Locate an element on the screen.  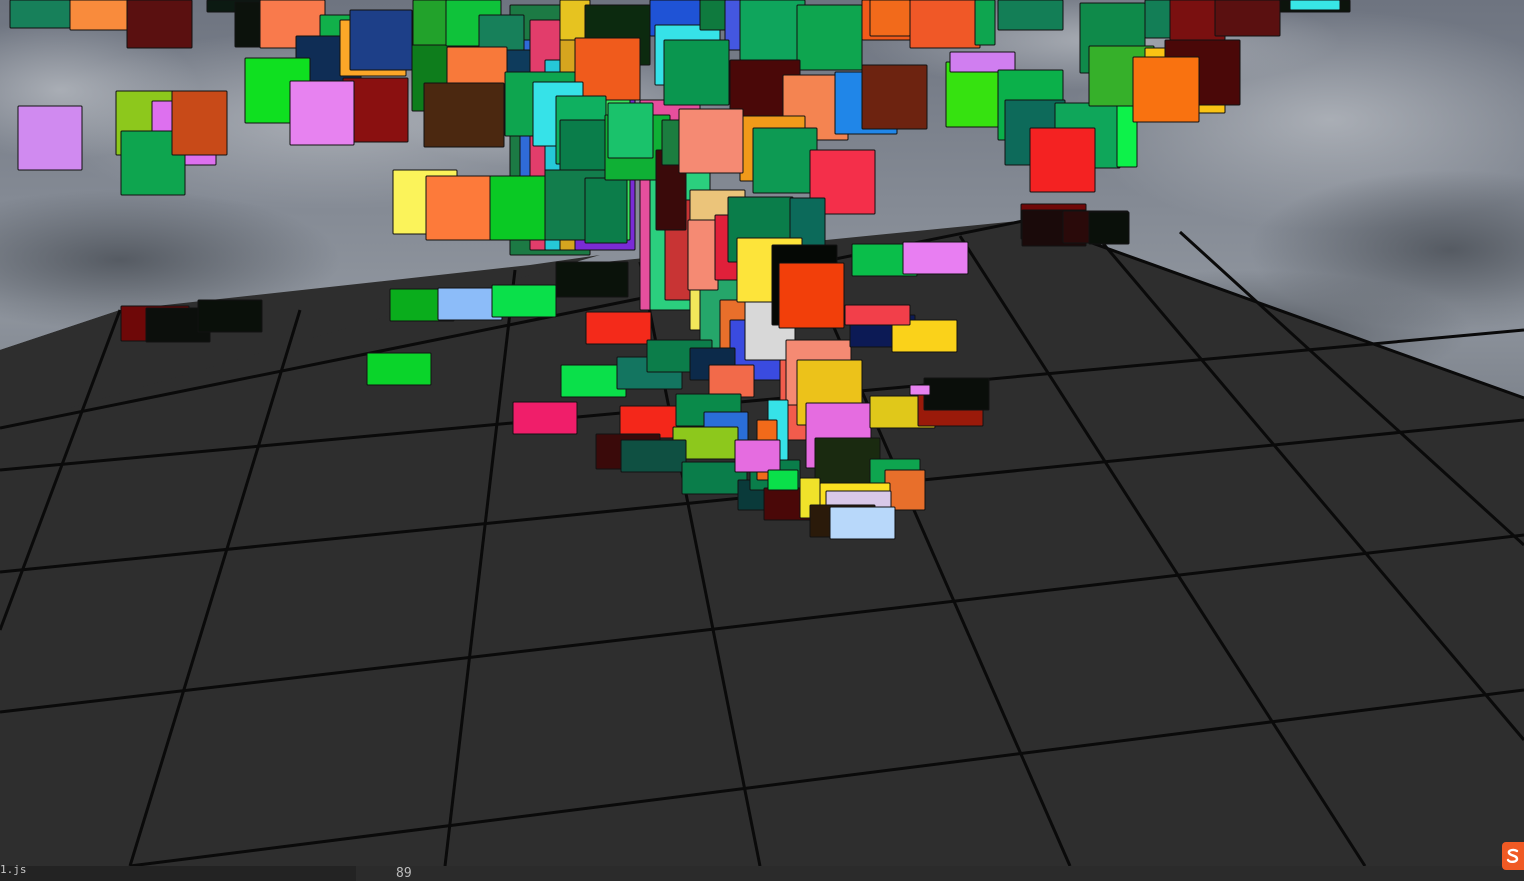
status-bar: 1.js 89 is located at coordinates (762, 872).